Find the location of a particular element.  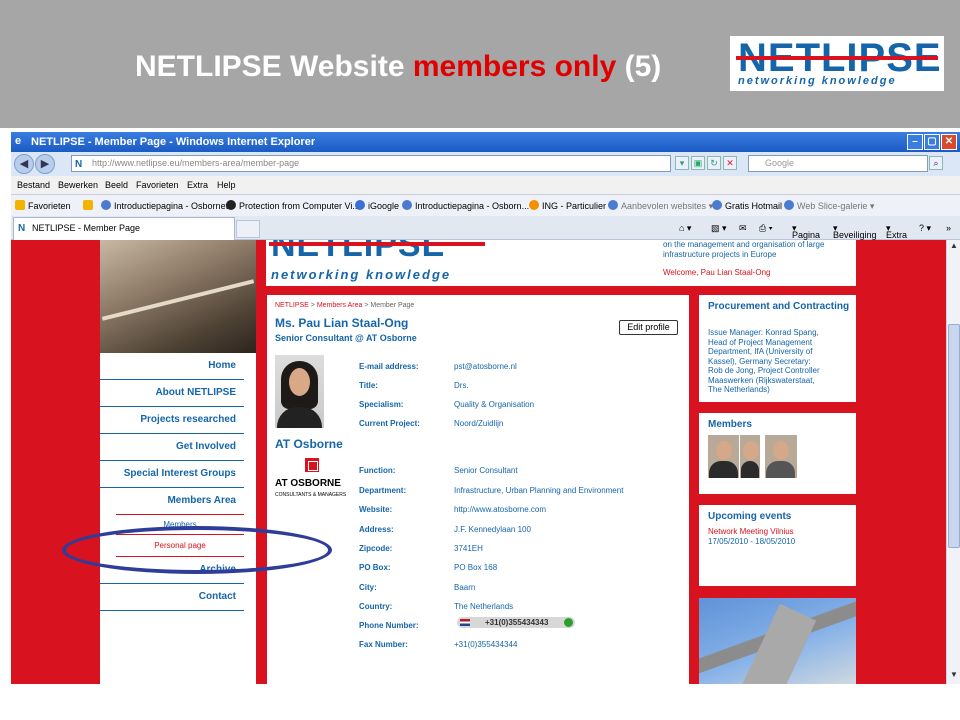

field-label: Country: is located at coordinates (376, 606).